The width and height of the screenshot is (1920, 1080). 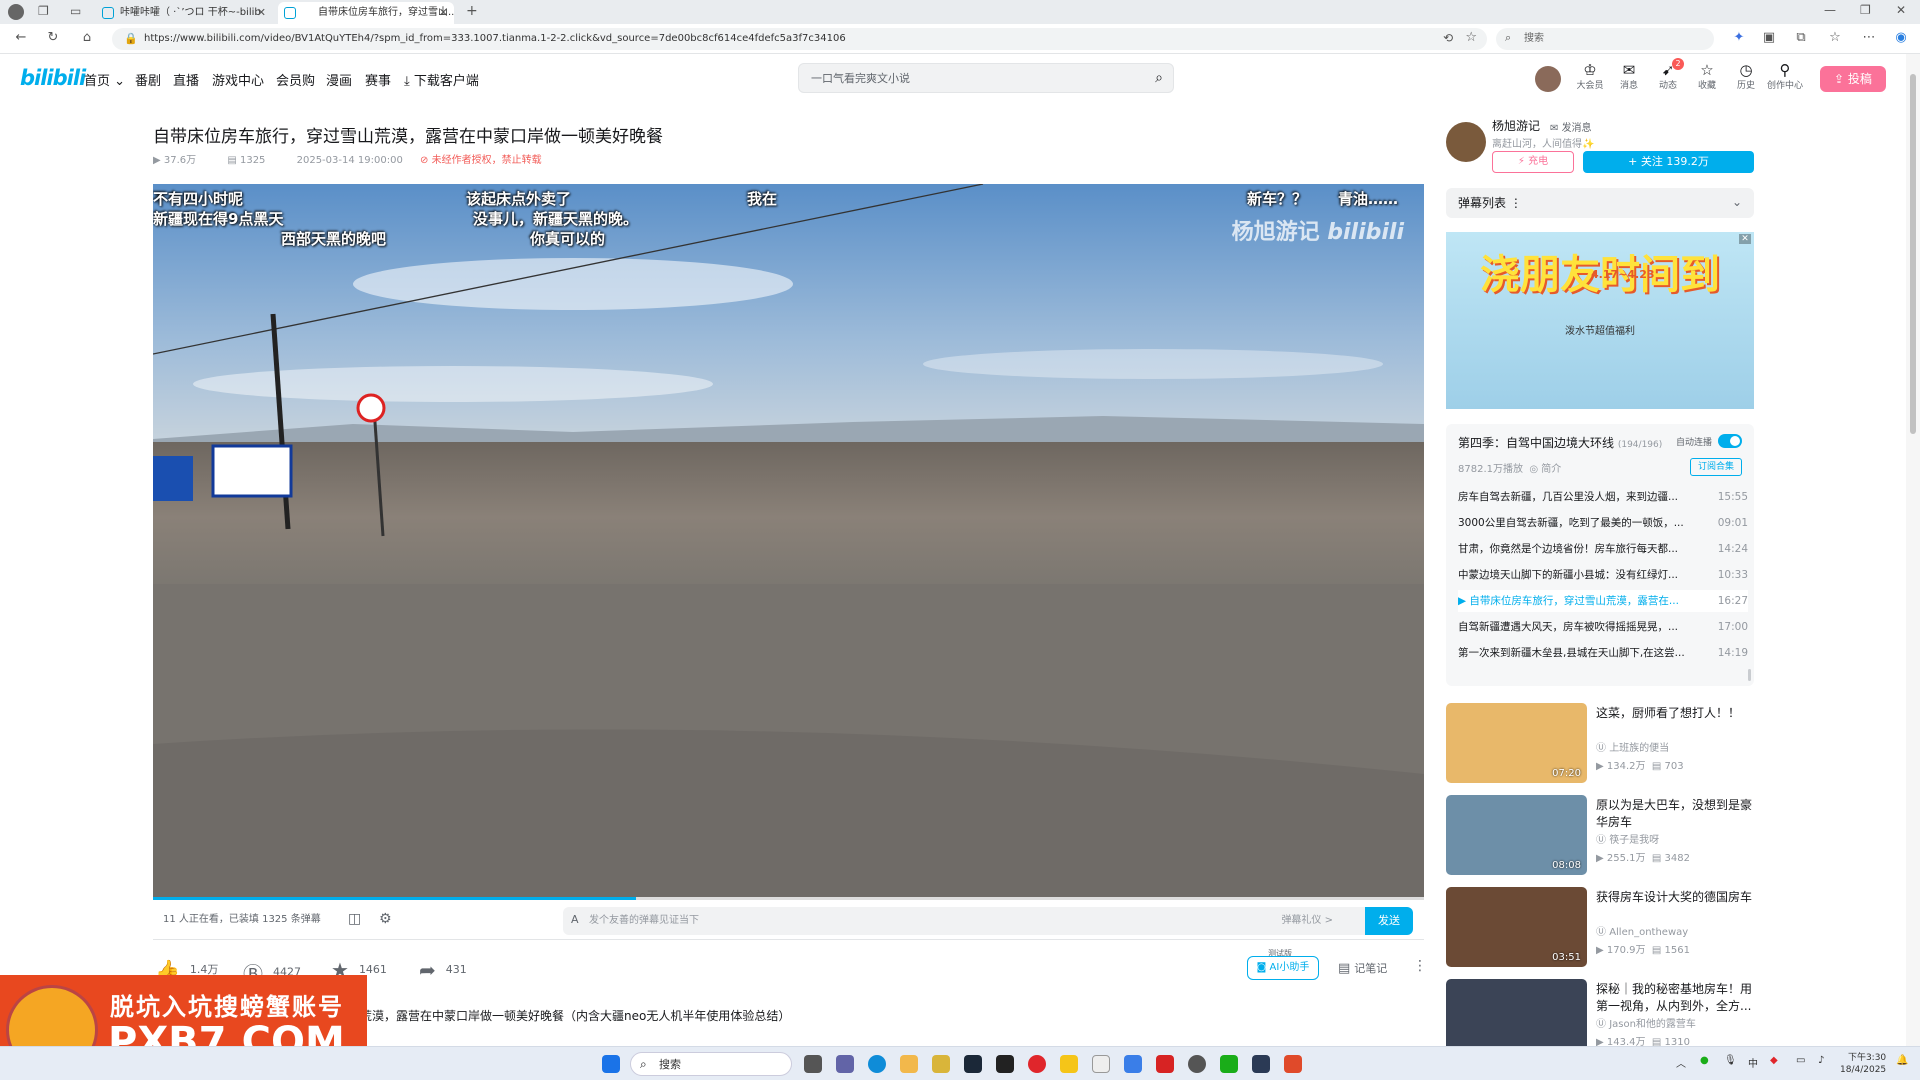 I want to click on charge-button: ⚡ 充电, so click(x=1533, y=162).